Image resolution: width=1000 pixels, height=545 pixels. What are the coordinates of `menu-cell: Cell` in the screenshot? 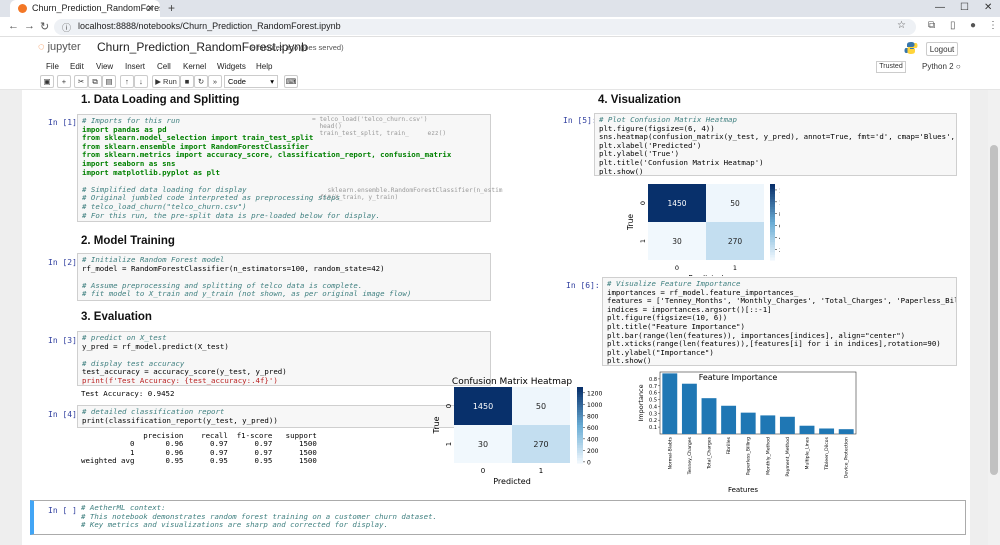 It's located at (164, 66).